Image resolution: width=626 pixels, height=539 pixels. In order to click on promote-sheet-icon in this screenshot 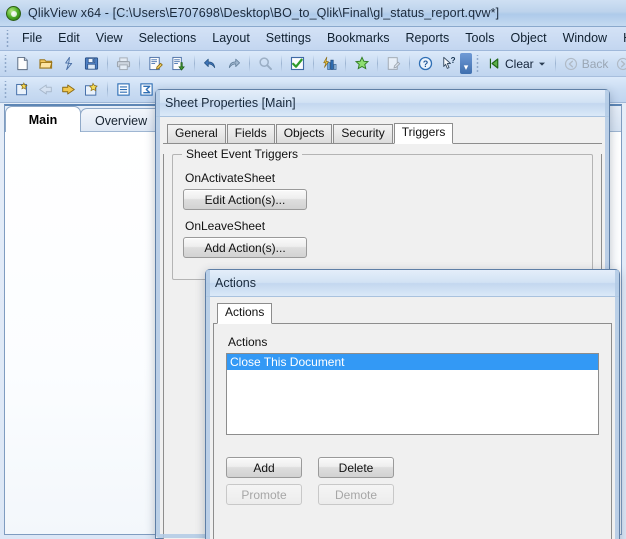, I will do `click(45, 89)`.